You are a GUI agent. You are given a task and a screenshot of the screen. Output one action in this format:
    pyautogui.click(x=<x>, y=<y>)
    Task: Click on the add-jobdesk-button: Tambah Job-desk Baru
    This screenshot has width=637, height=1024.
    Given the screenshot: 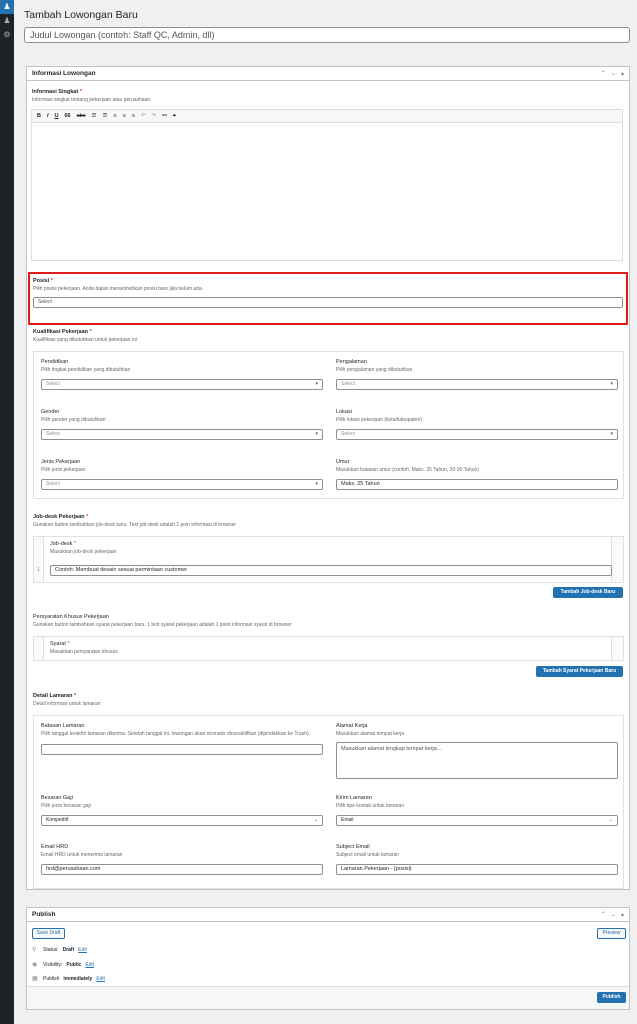 What is the action you would take?
    pyautogui.click(x=588, y=592)
    